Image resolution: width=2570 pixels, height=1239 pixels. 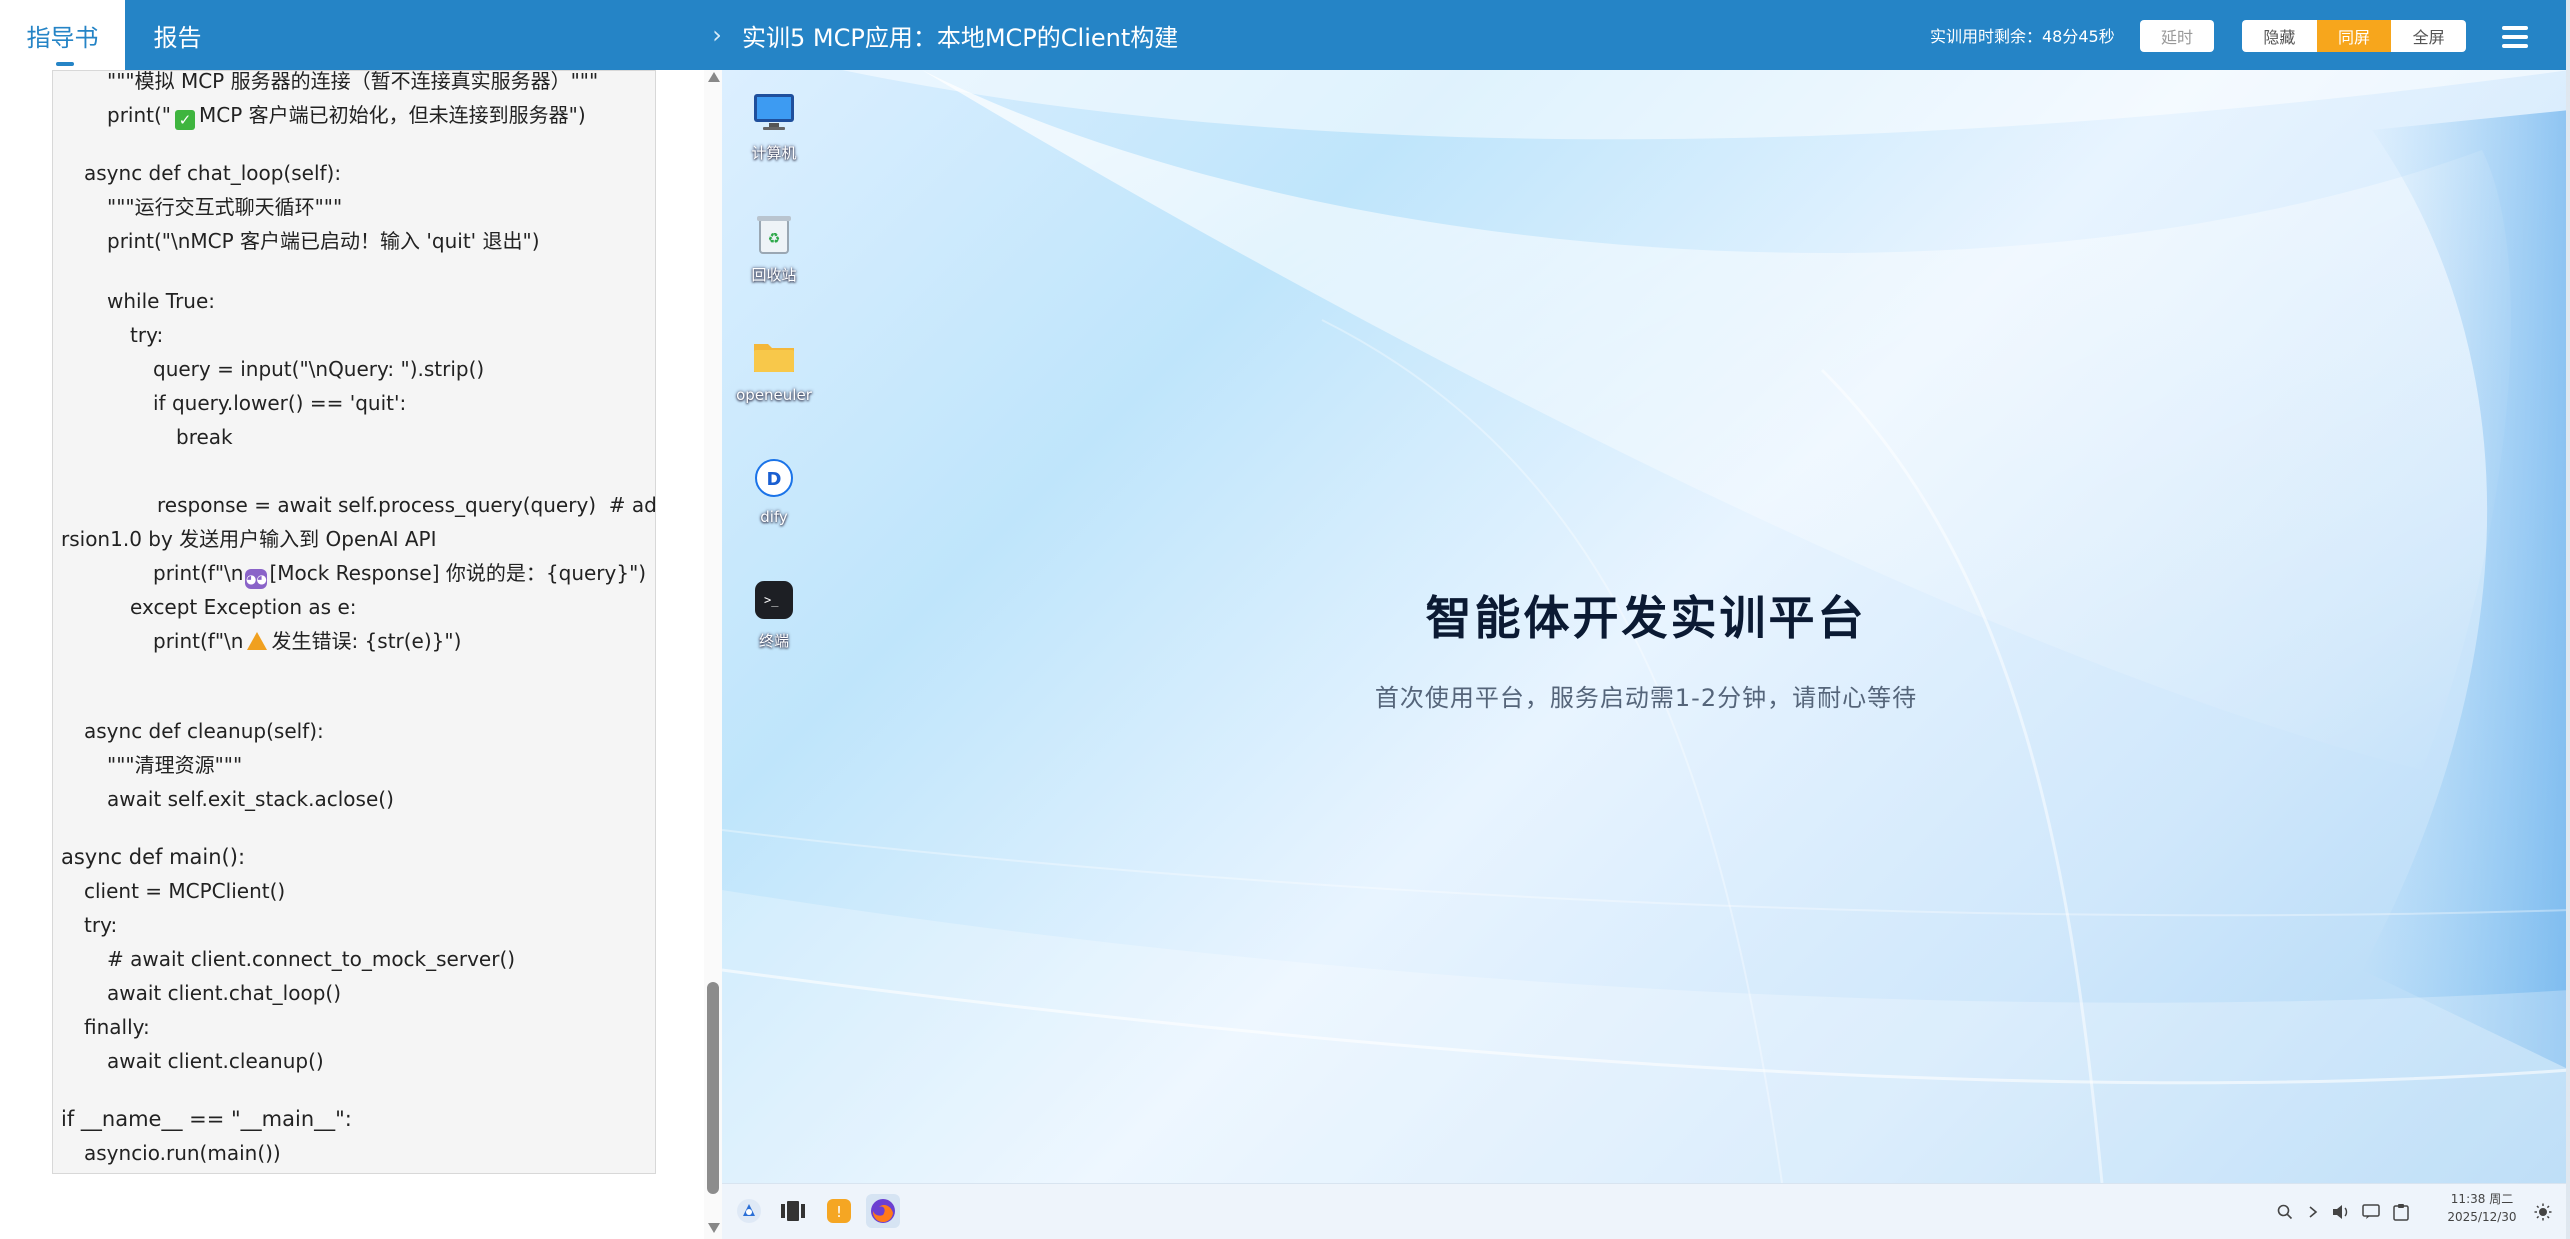 I want to click on desktop-icon-label: openeuler, so click(x=774, y=395).